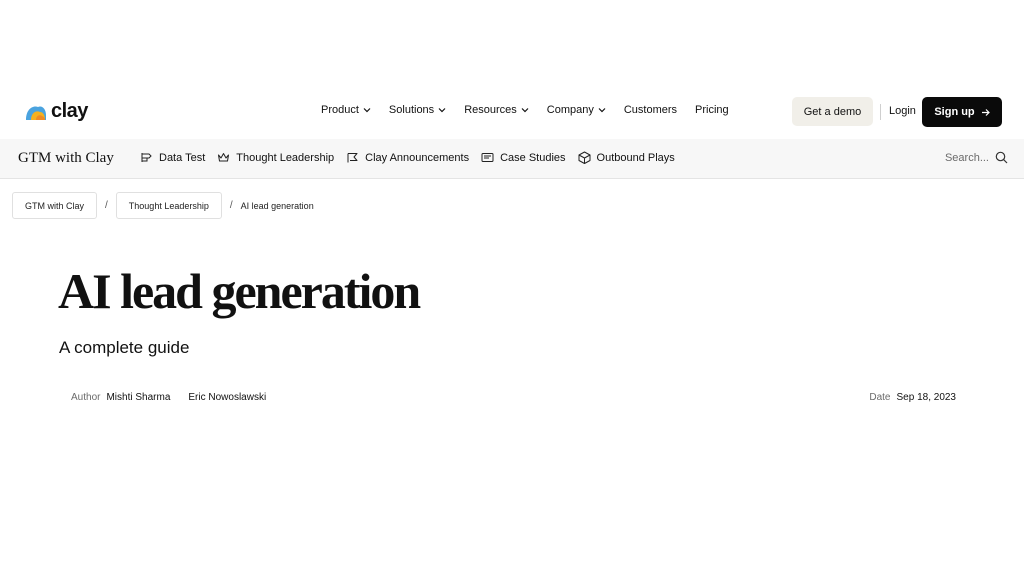  What do you see at coordinates (954, 112) in the screenshot?
I see `sign-up-label: Sign up` at bounding box center [954, 112].